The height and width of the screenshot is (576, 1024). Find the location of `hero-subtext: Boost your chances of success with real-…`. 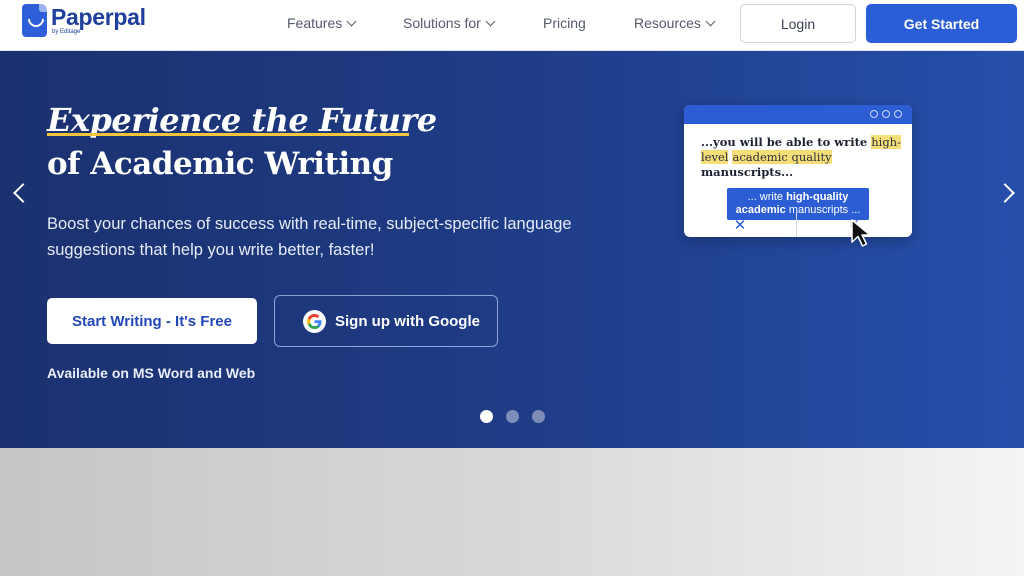

hero-subtext: Boost your chances of success with real-… is located at coordinates (309, 237).